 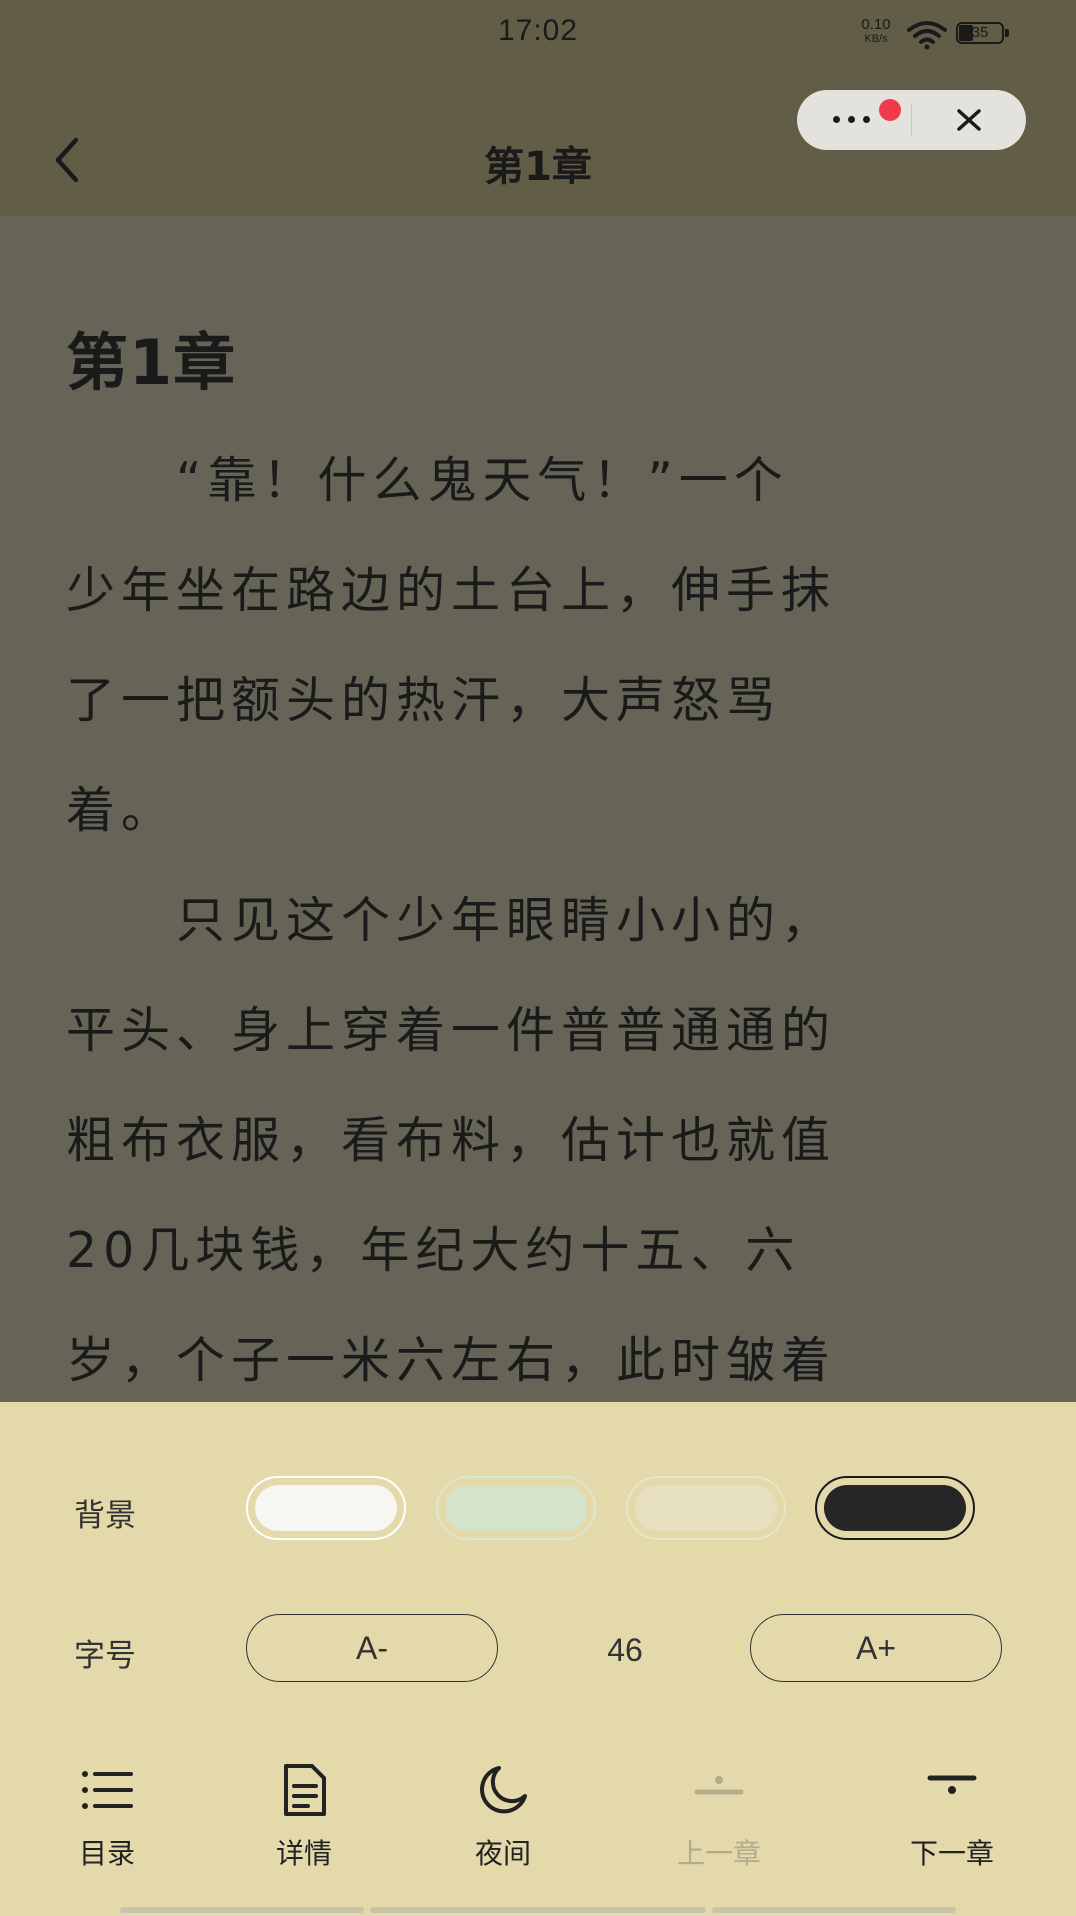 I want to click on toolbar-next-chapter-label: 下一章, so click(x=951, y=1853).